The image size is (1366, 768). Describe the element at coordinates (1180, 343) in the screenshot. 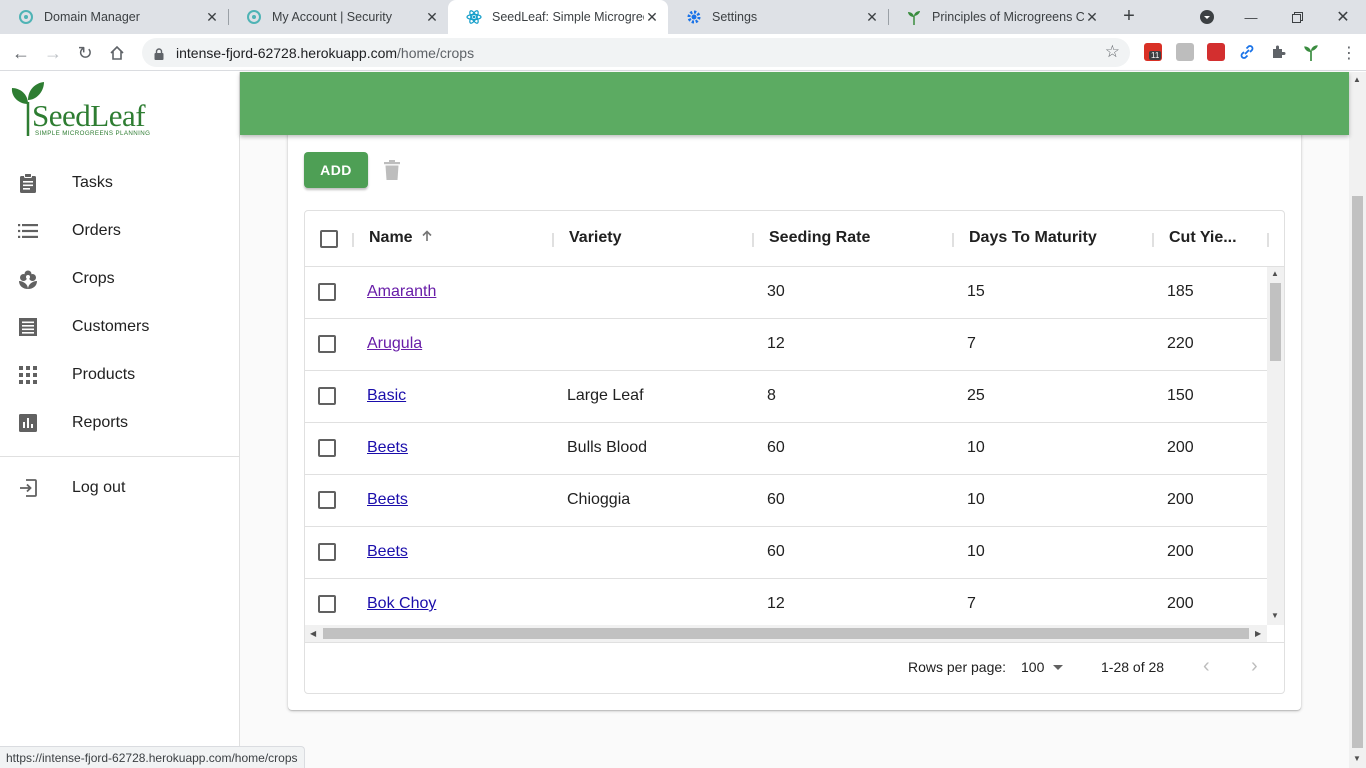

I see `cut-yield-cell: 220` at that location.